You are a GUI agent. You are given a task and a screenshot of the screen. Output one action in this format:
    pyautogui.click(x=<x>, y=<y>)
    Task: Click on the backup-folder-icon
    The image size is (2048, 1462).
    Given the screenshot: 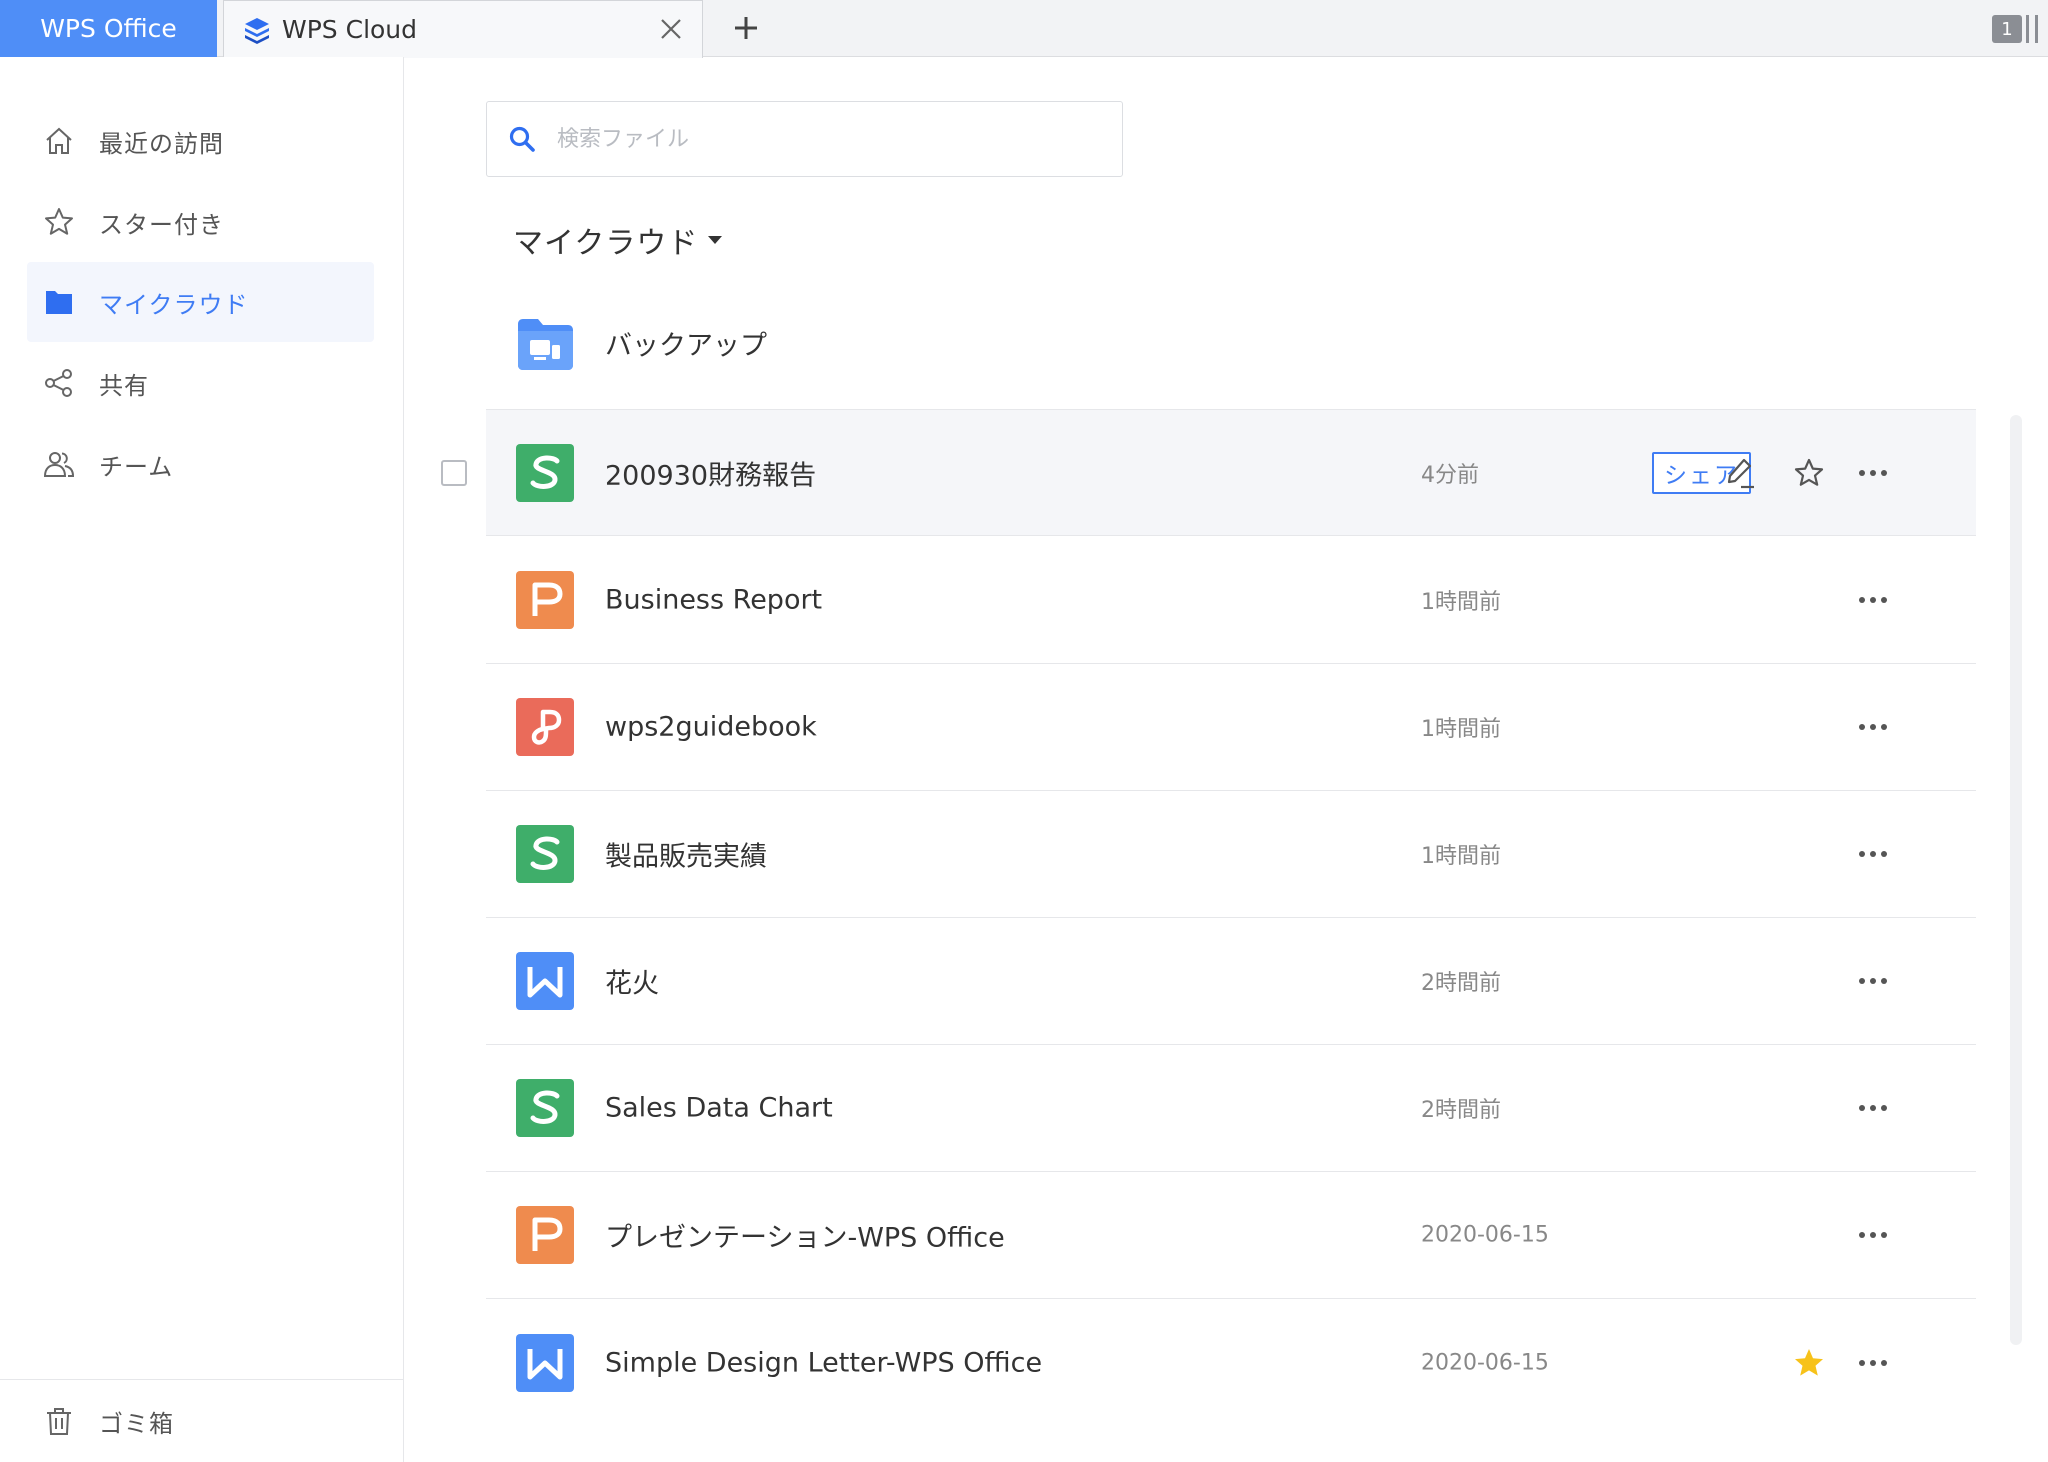 What is the action you would take?
    pyautogui.click(x=545, y=344)
    